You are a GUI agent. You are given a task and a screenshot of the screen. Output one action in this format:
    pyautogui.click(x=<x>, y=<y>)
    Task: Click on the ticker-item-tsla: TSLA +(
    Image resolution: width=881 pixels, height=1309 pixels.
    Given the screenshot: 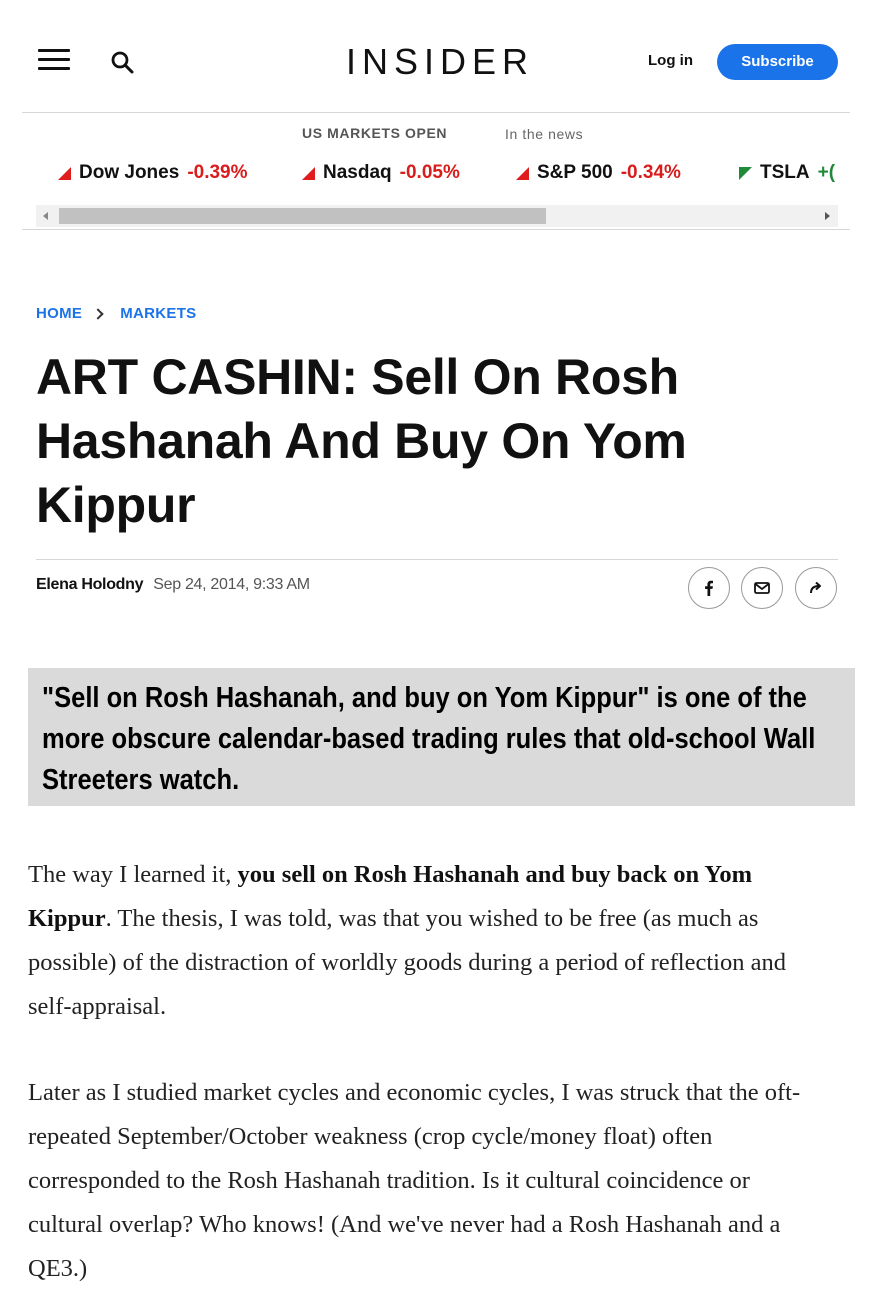 What is the action you would take?
    pyautogui.click(x=787, y=173)
    